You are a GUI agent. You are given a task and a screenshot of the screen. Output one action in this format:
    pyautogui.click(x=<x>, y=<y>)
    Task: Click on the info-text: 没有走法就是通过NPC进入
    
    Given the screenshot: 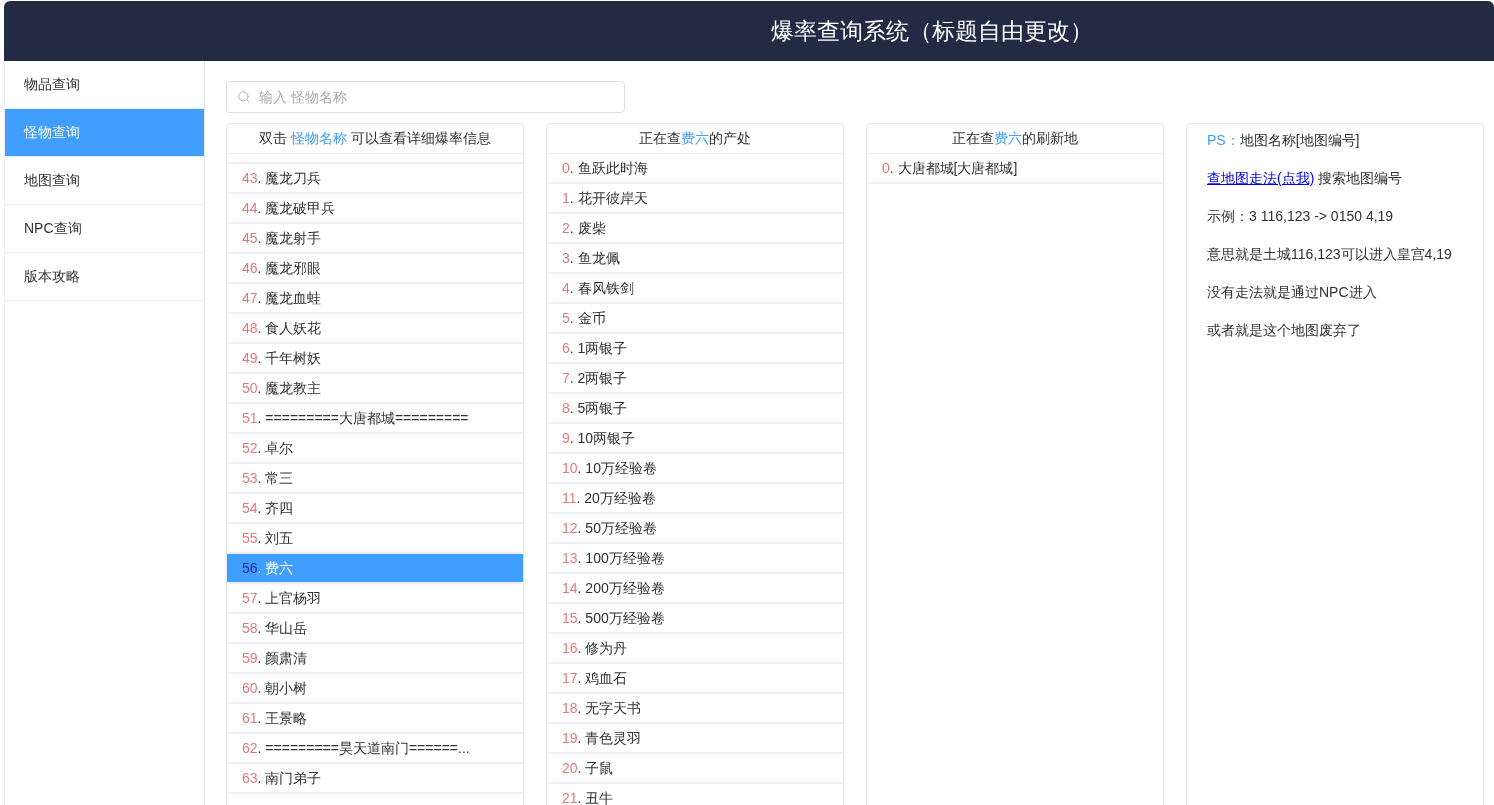 What is the action you would take?
    pyautogui.click(x=1292, y=292)
    